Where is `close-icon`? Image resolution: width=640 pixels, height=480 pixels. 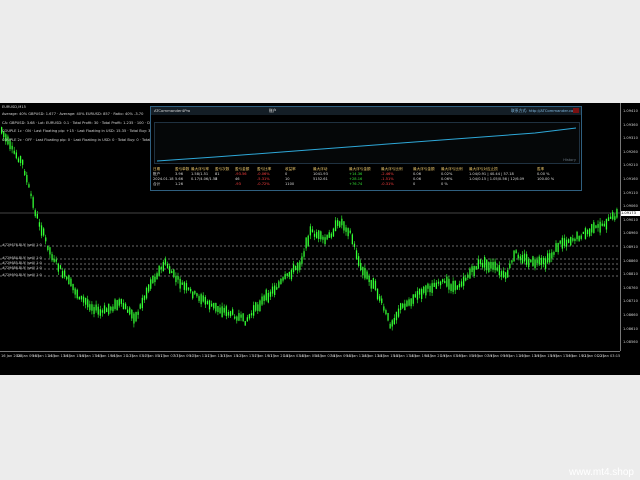 close-icon is located at coordinates (576, 110).